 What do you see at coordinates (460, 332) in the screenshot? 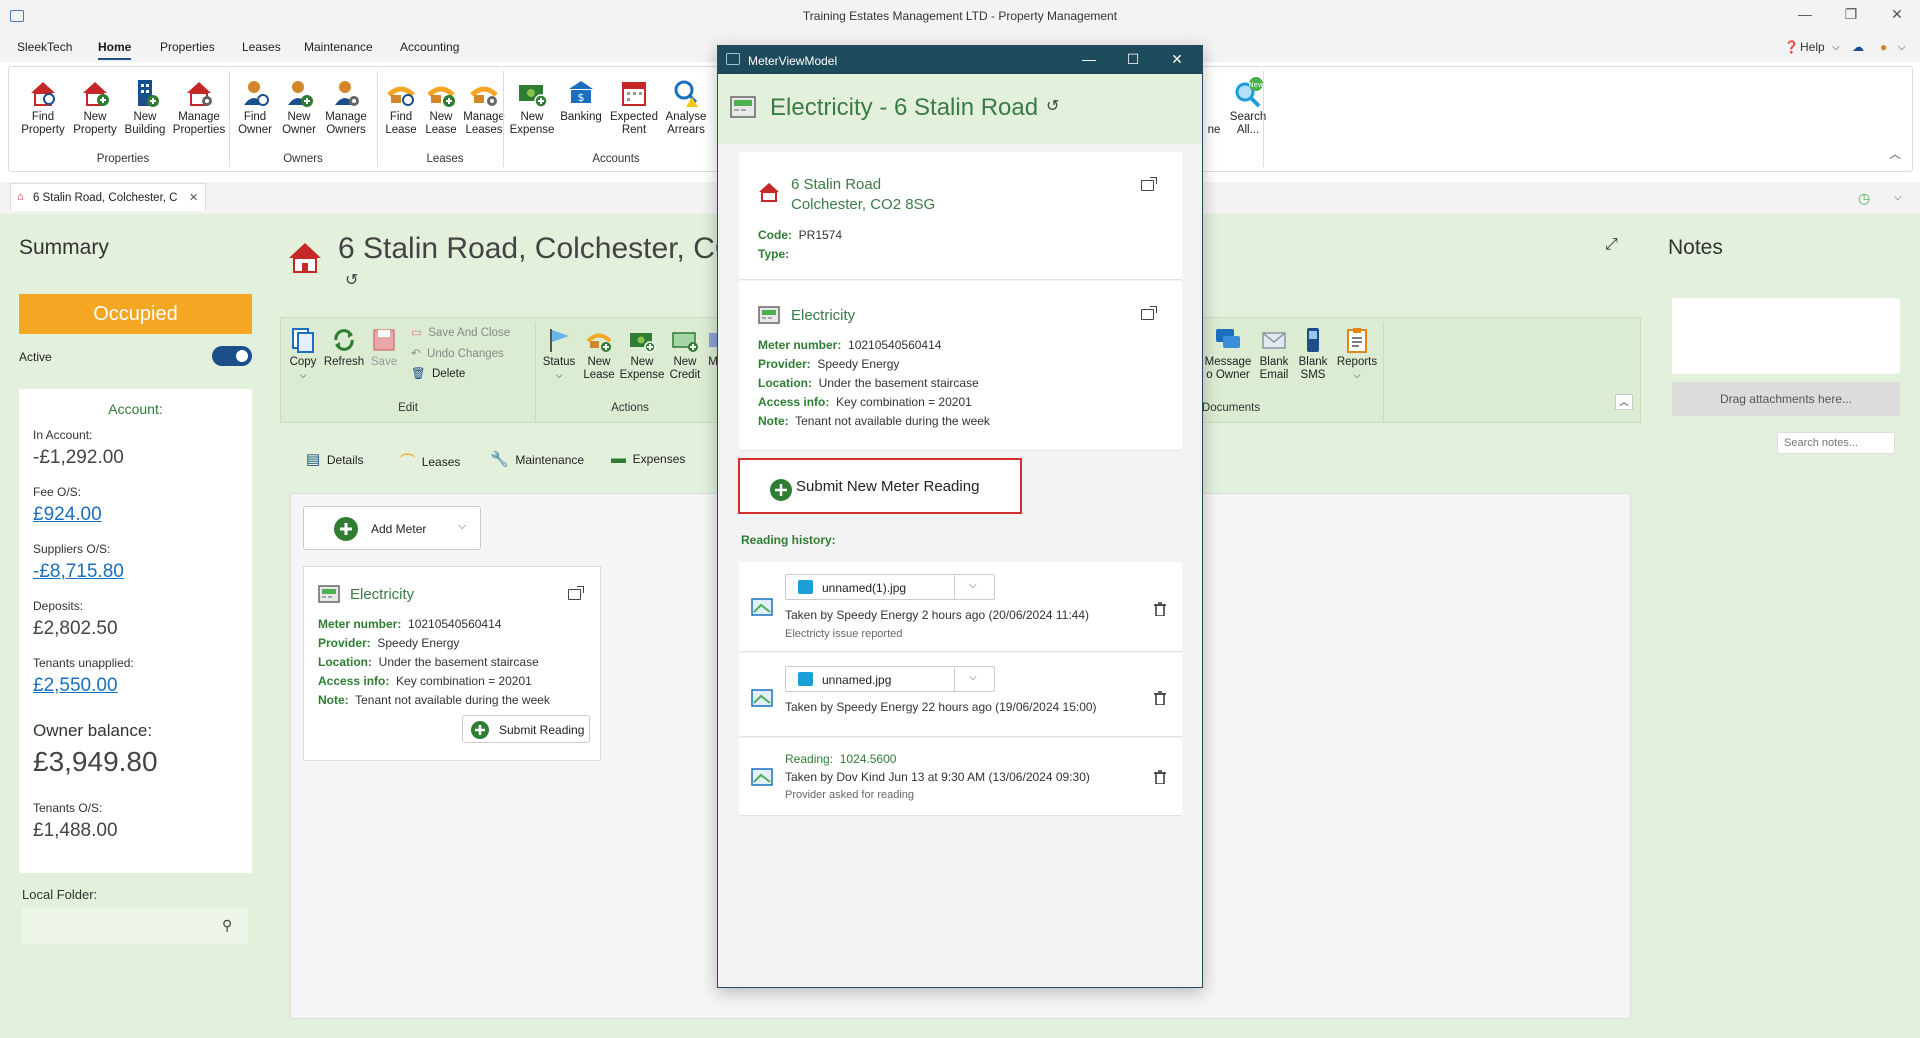
I see `save-and-close-button: ▭ Save And Close` at bounding box center [460, 332].